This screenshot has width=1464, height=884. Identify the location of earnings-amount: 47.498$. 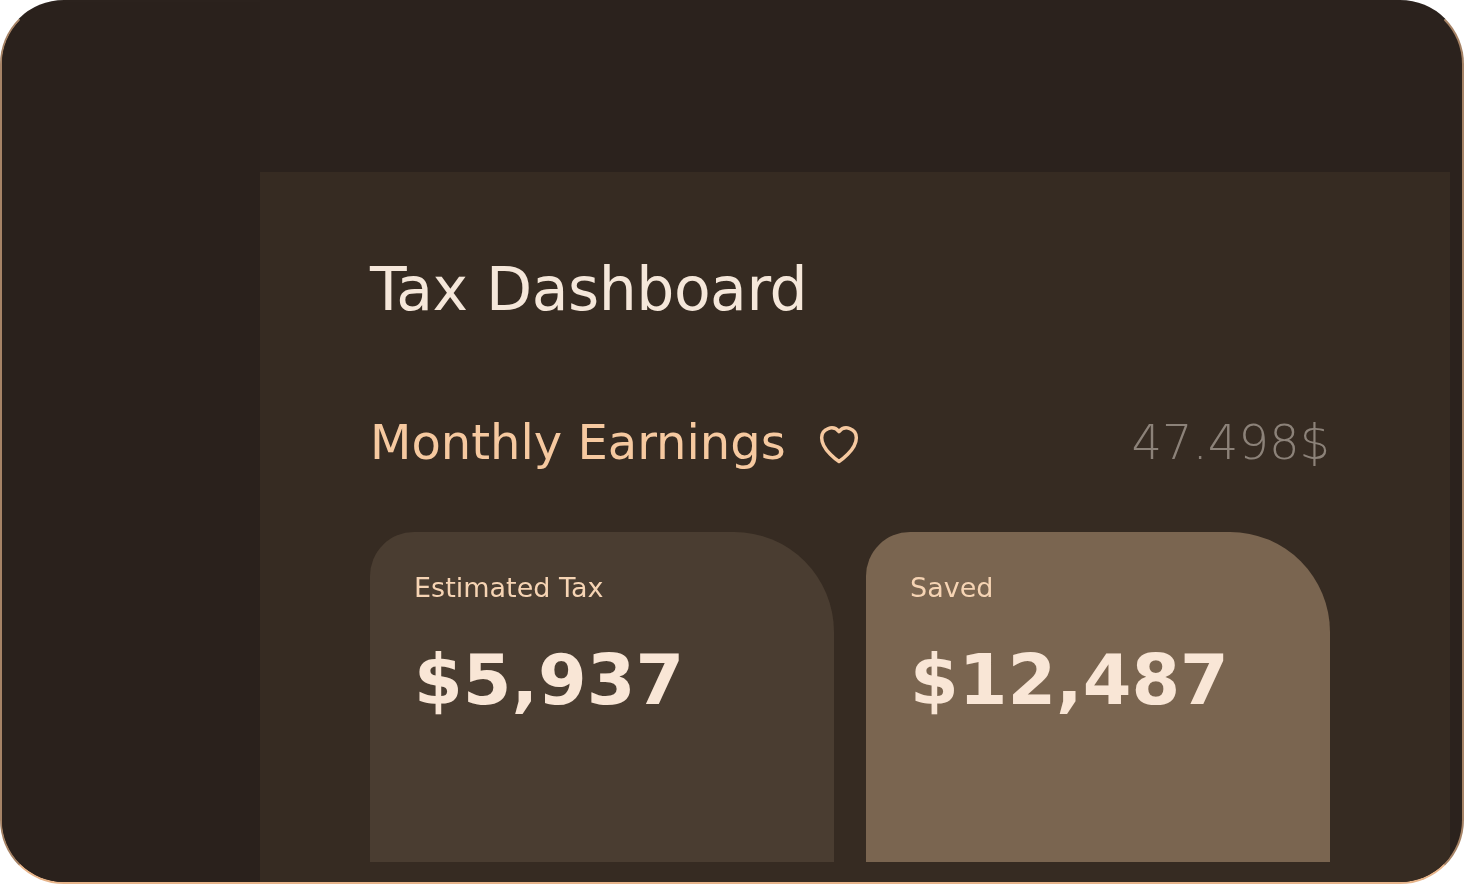
(1230, 442).